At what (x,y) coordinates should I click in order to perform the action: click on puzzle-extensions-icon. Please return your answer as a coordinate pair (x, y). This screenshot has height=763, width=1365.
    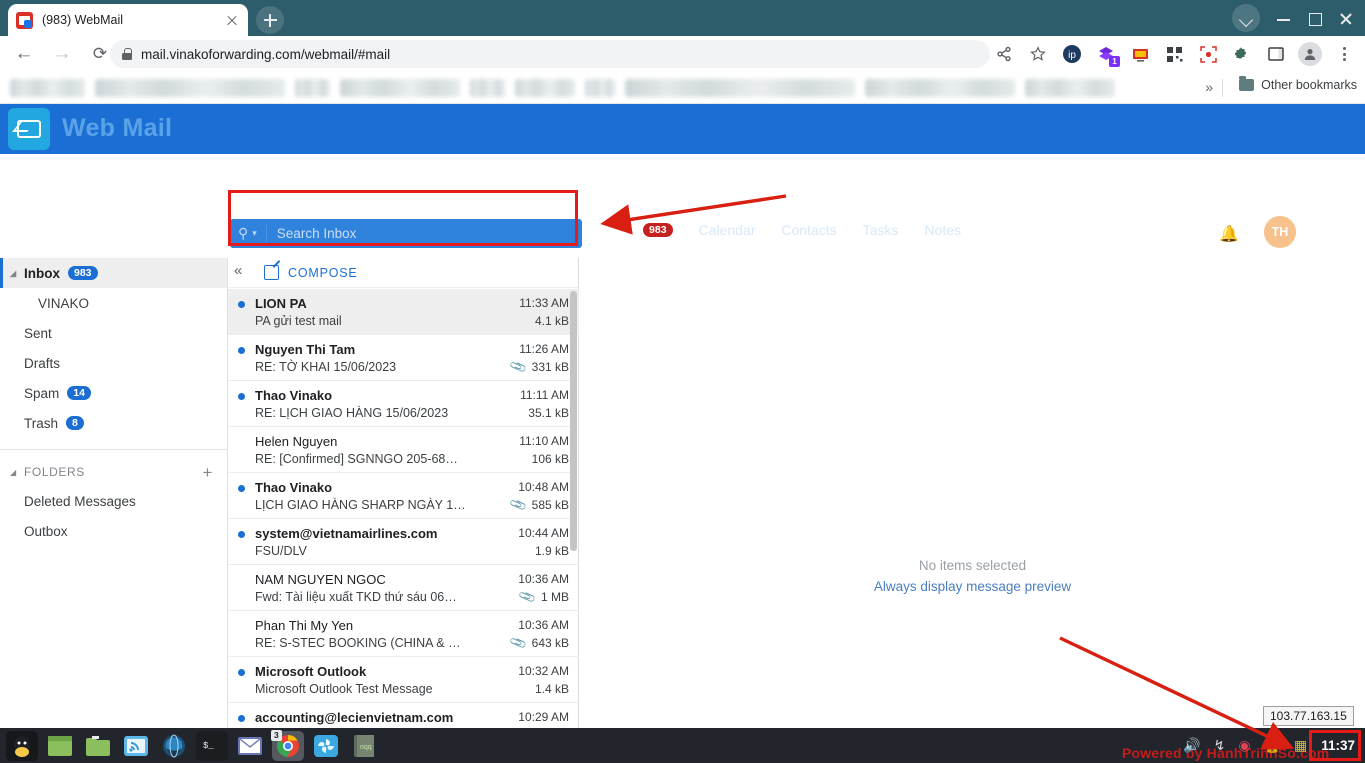
    Looking at the image, I should click on (1242, 54).